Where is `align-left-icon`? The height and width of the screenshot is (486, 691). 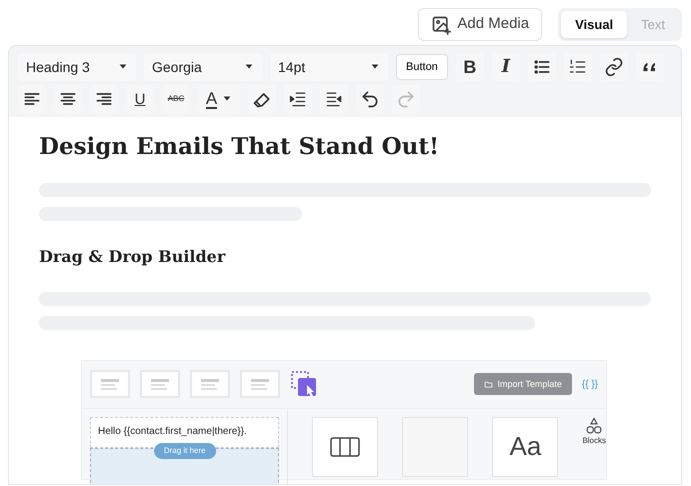
align-left-icon is located at coordinates (32, 99).